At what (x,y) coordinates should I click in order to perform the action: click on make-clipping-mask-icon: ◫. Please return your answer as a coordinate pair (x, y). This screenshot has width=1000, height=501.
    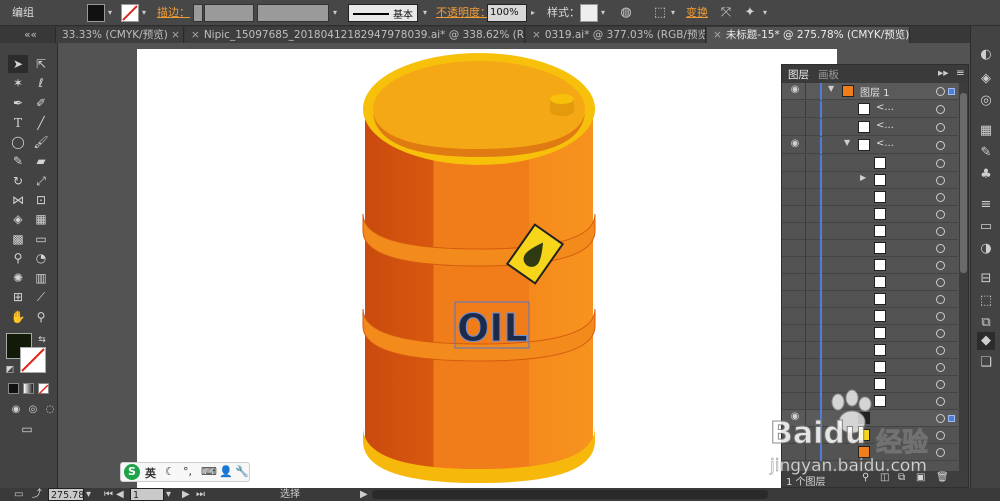
    Looking at the image, I should click on (884, 477).